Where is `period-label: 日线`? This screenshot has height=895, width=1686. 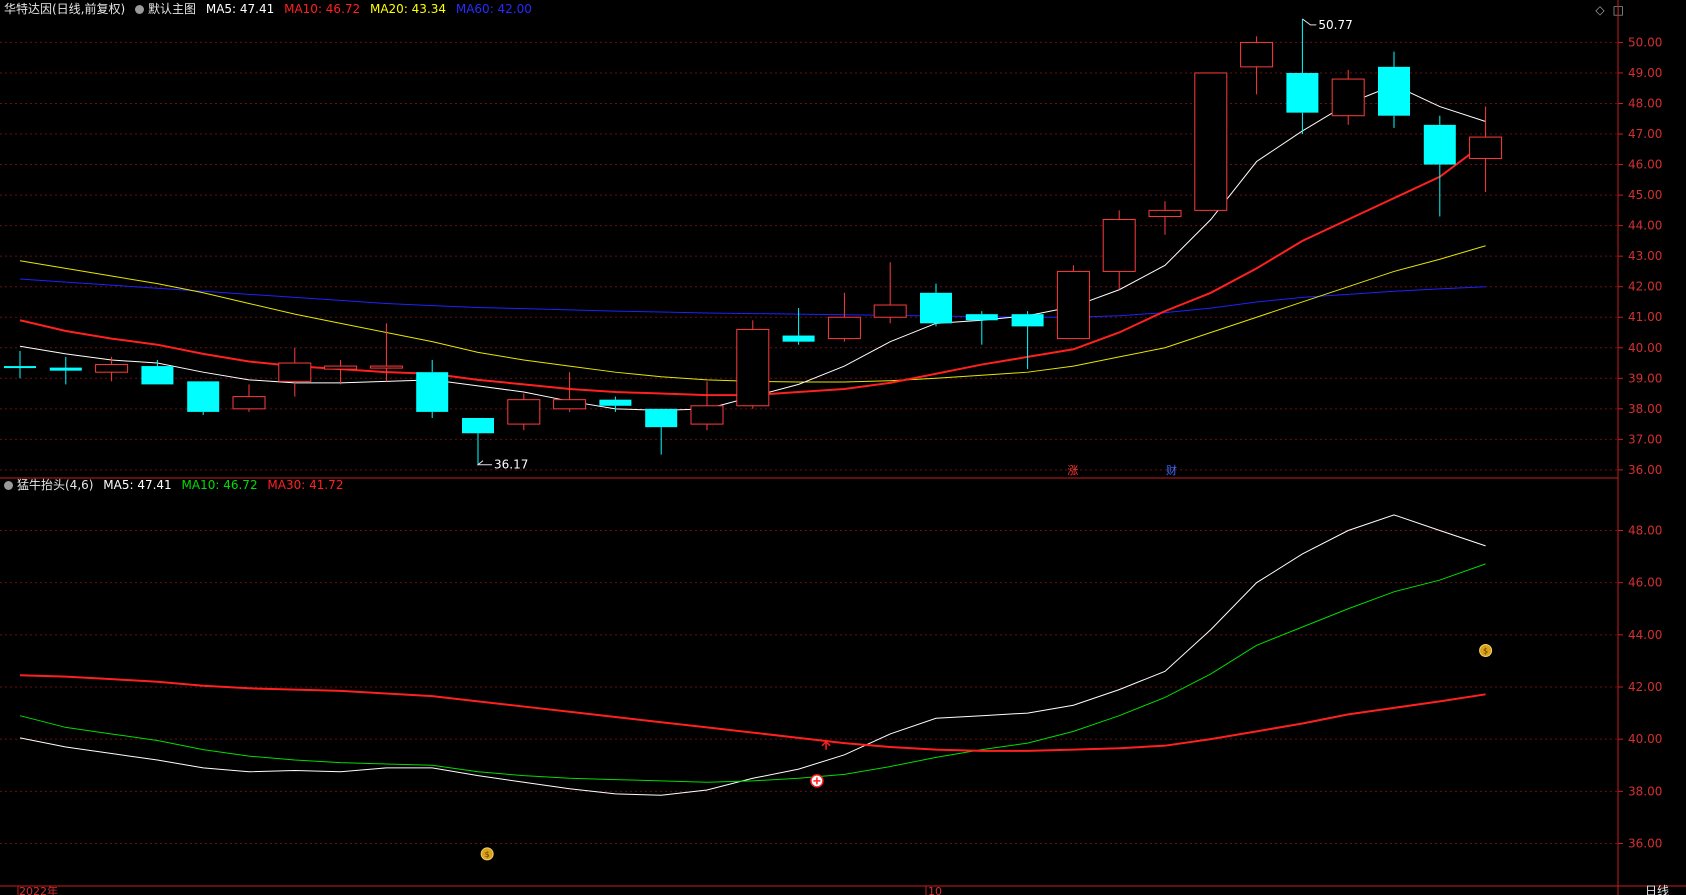 period-label: 日线 is located at coordinates (1657, 889).